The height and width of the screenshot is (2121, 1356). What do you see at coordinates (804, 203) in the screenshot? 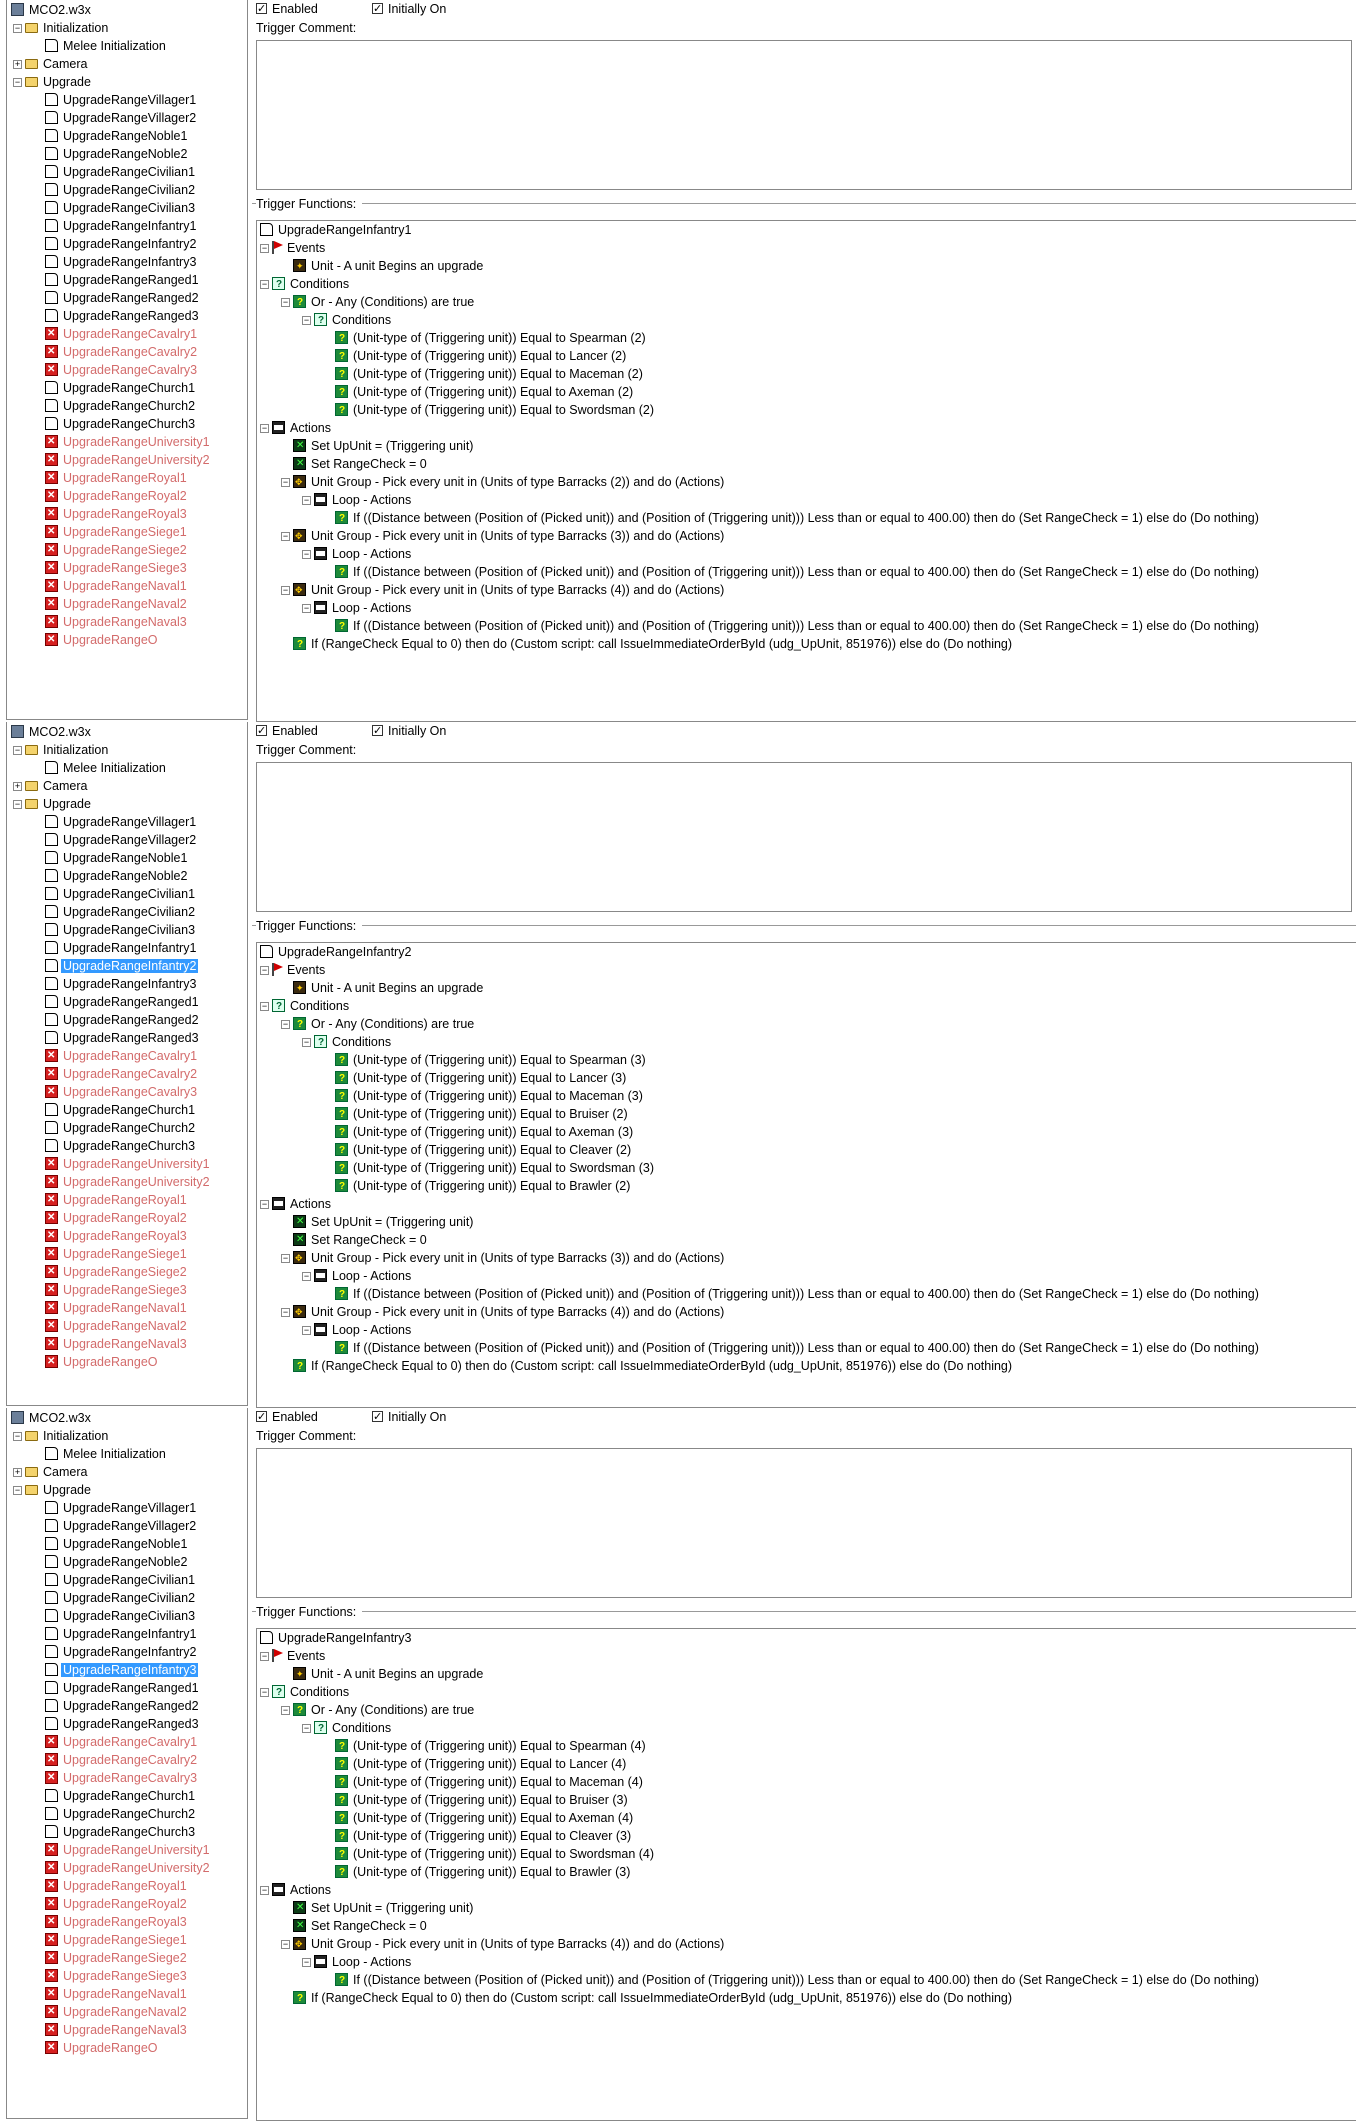
I see `splitter-line` at bounding box center [804, 203].